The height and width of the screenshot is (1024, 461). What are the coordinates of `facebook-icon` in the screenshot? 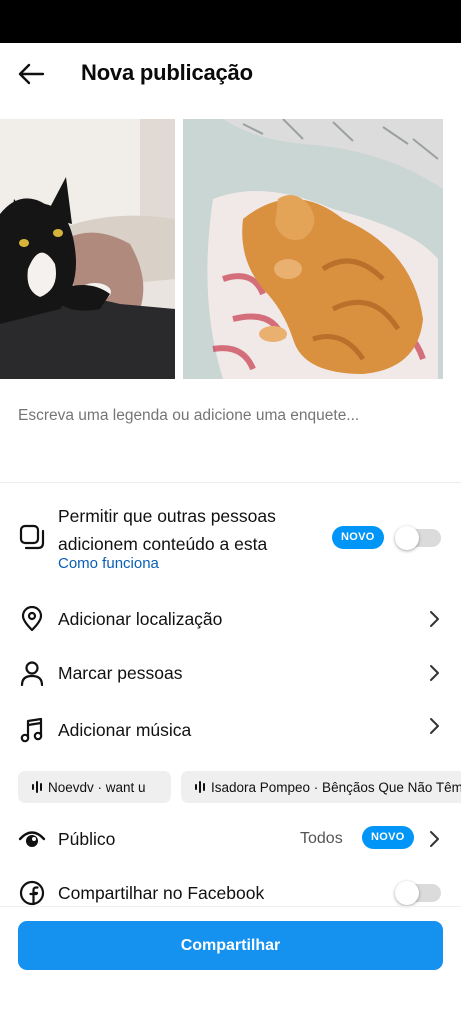 It's located at (32, 893).